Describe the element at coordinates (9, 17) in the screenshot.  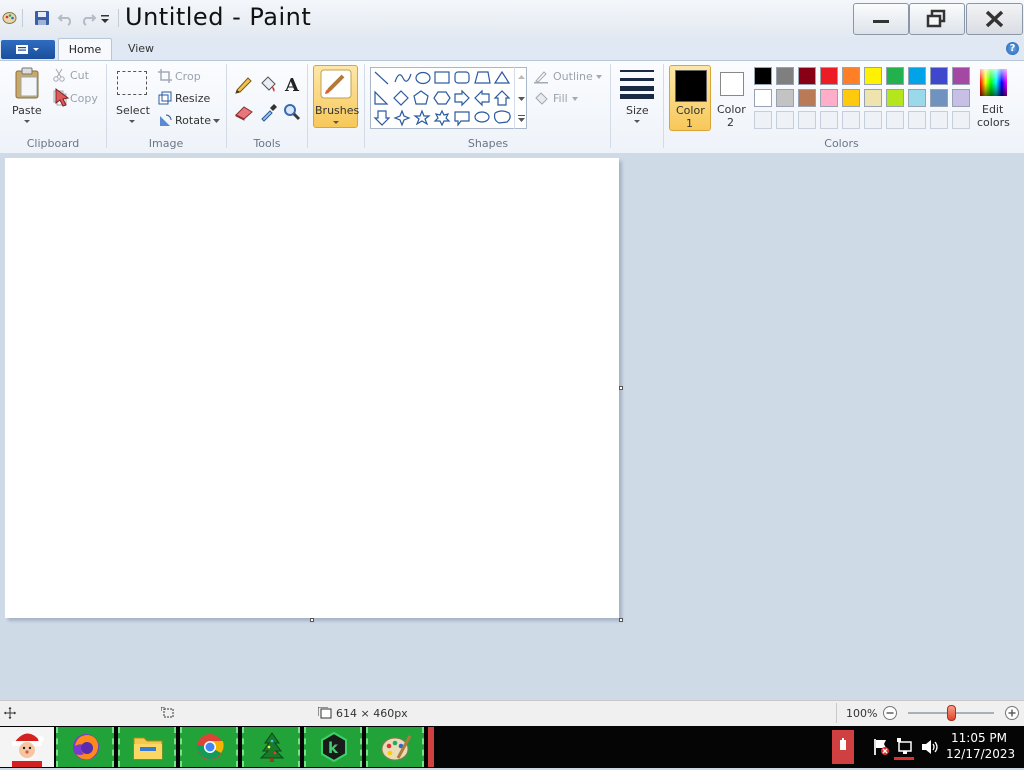
I see `paint-app-icon` at that location.